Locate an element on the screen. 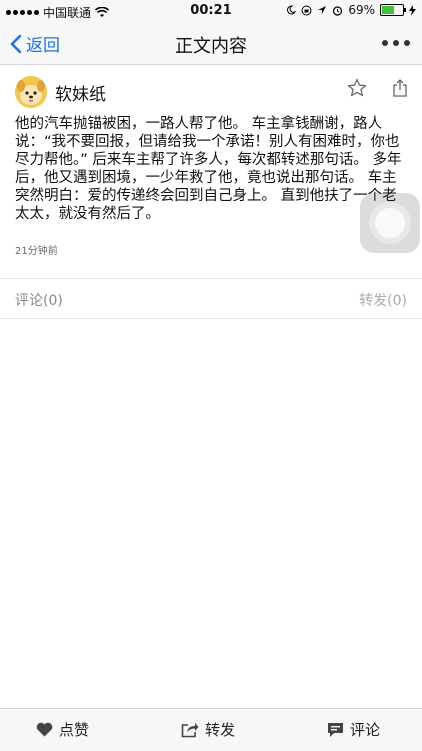 The image size is (422, 751). comment-icon is located at coordinates (335, 729).